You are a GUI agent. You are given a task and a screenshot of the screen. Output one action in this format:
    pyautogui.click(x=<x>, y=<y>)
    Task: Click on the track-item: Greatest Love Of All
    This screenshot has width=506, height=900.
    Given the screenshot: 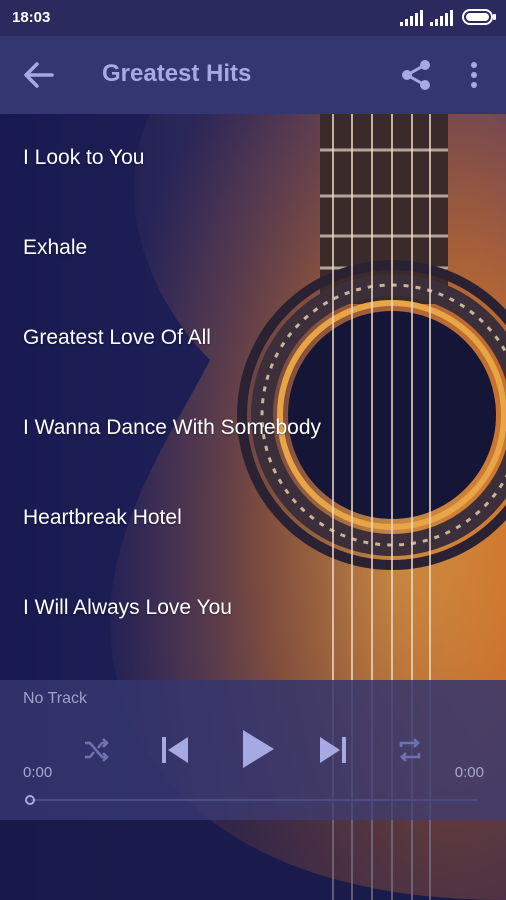 What is the action you would take?
    pyautogui.click(x=253, y=339)
    